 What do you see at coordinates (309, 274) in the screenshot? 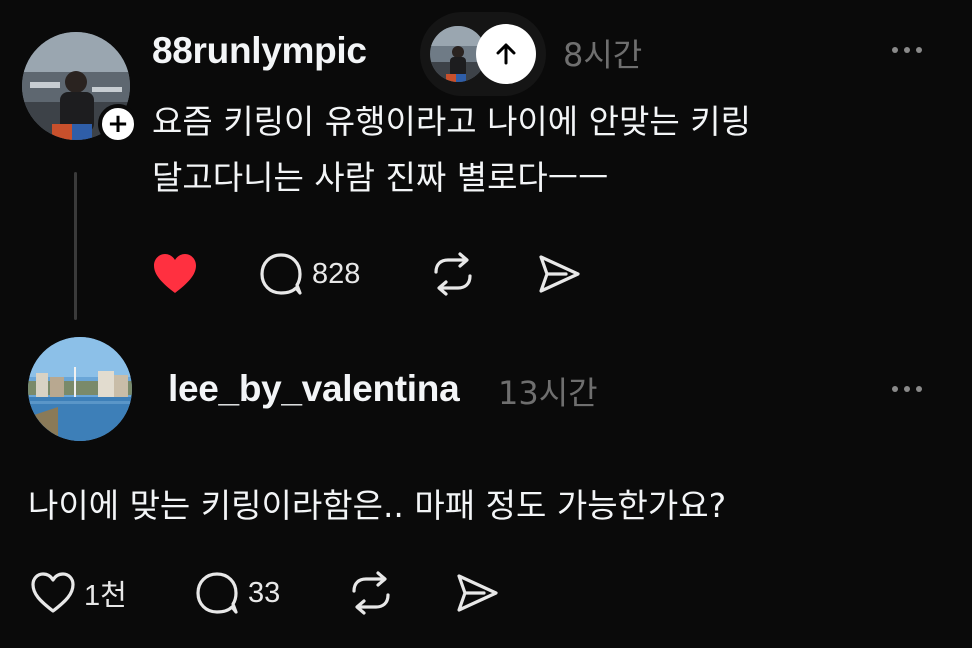
I see `post-comment-button: 828` at bounding box center [309, 274].